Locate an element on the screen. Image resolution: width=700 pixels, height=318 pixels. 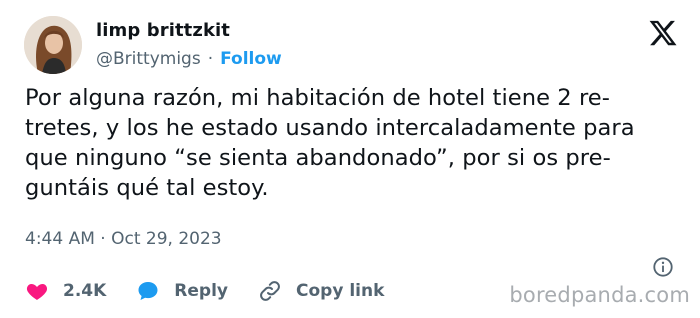
heart-icon is located at coordinates (37, 292).